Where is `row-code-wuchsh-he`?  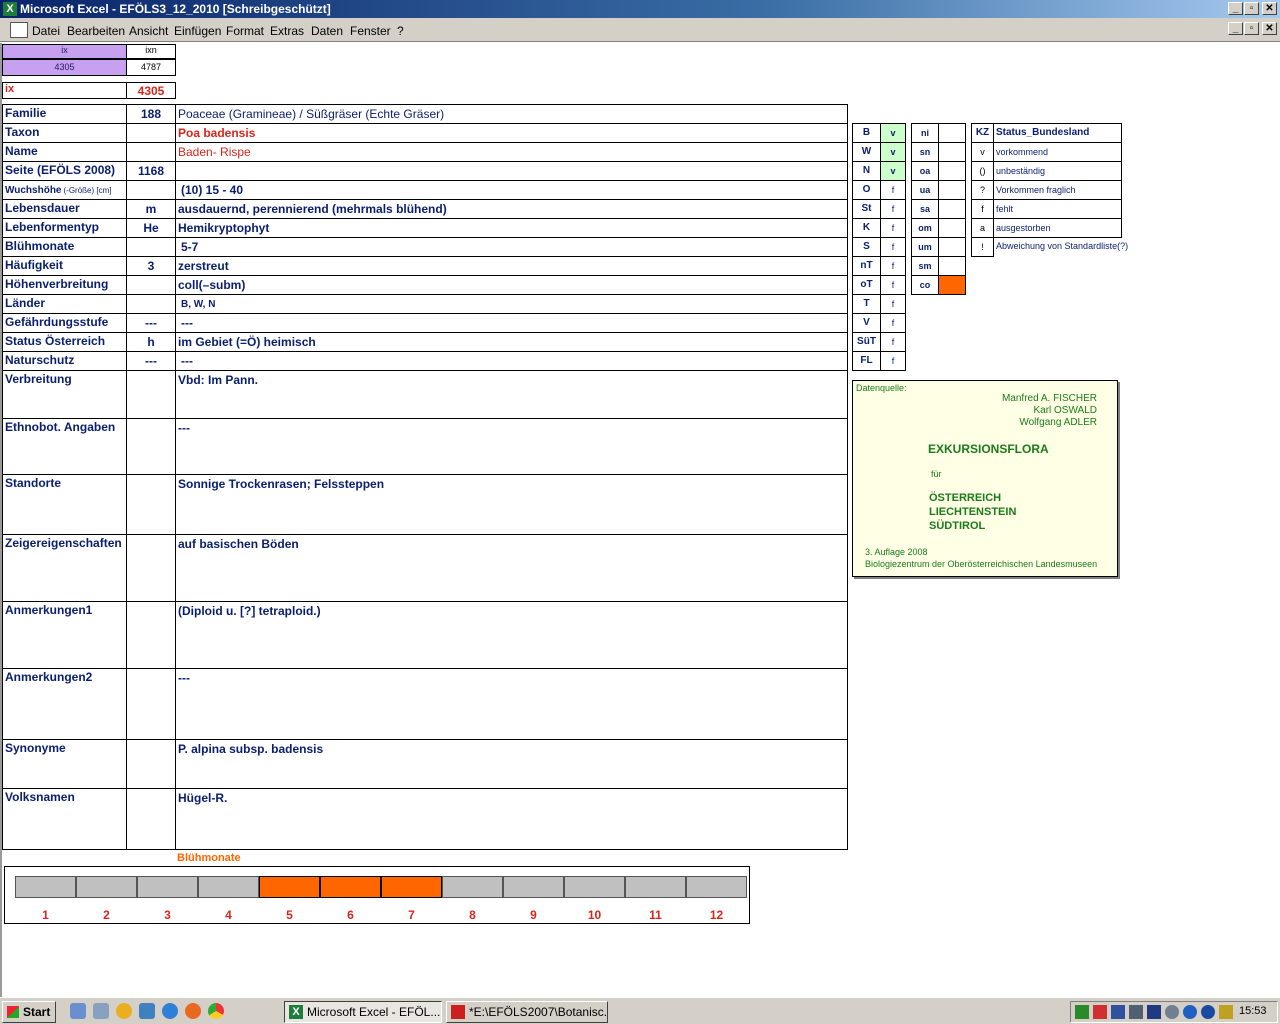
row-code-wuchsh-he is located at coordinates (151, 190).